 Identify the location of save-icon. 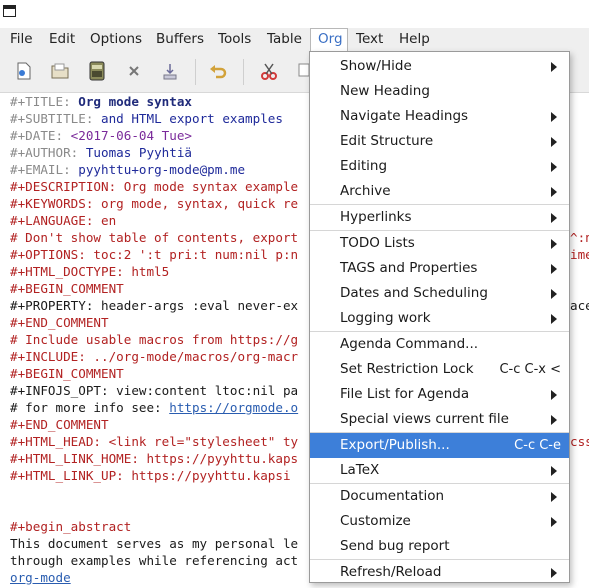
(97, 71).